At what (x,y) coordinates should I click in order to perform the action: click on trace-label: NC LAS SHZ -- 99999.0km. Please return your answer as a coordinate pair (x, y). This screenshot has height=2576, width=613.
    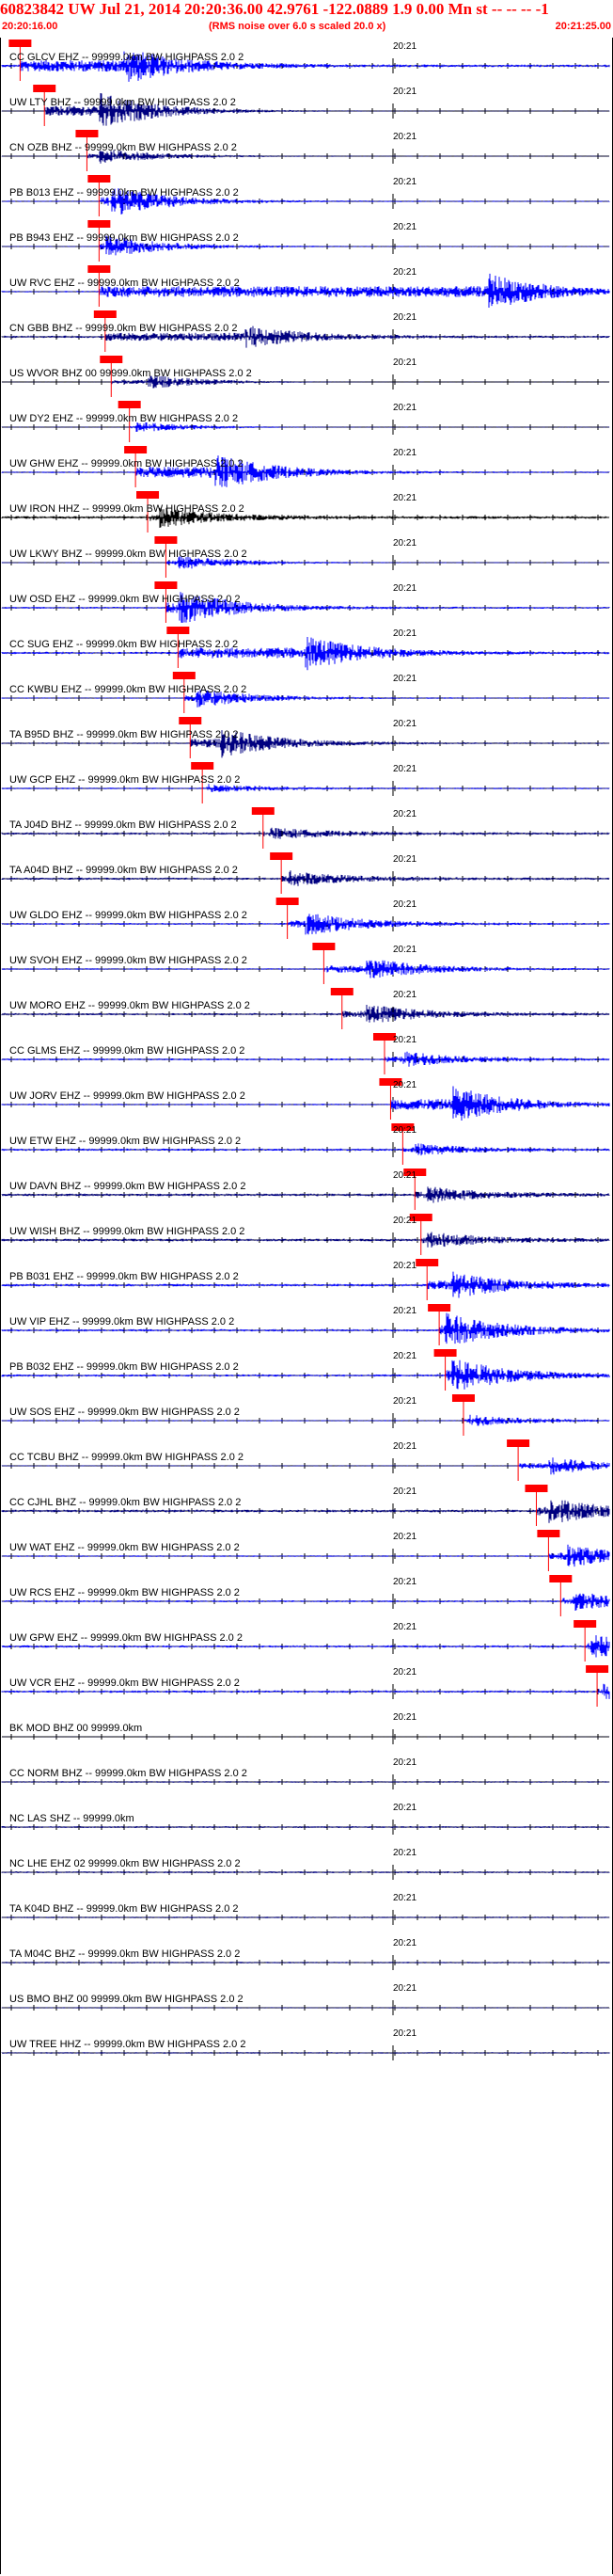
    Looking at the image, I should click on (71, 1818).